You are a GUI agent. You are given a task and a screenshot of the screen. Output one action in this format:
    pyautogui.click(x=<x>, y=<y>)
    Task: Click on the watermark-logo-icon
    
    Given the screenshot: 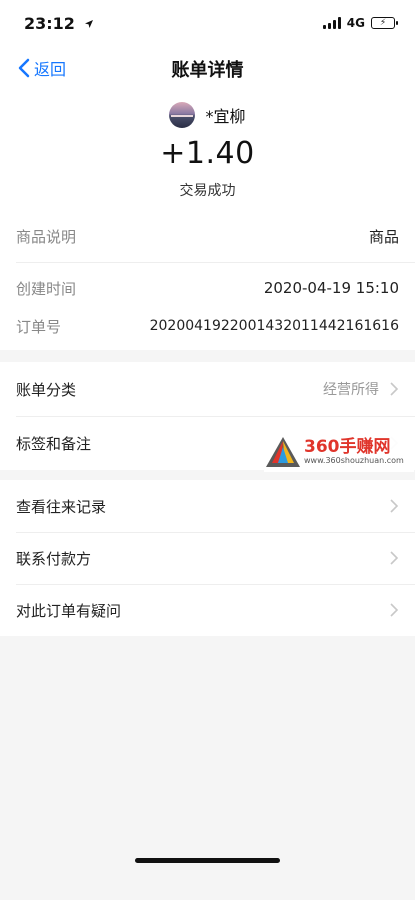 What is the action you would take?
    pyautogui.click(x=283, y=452)
    